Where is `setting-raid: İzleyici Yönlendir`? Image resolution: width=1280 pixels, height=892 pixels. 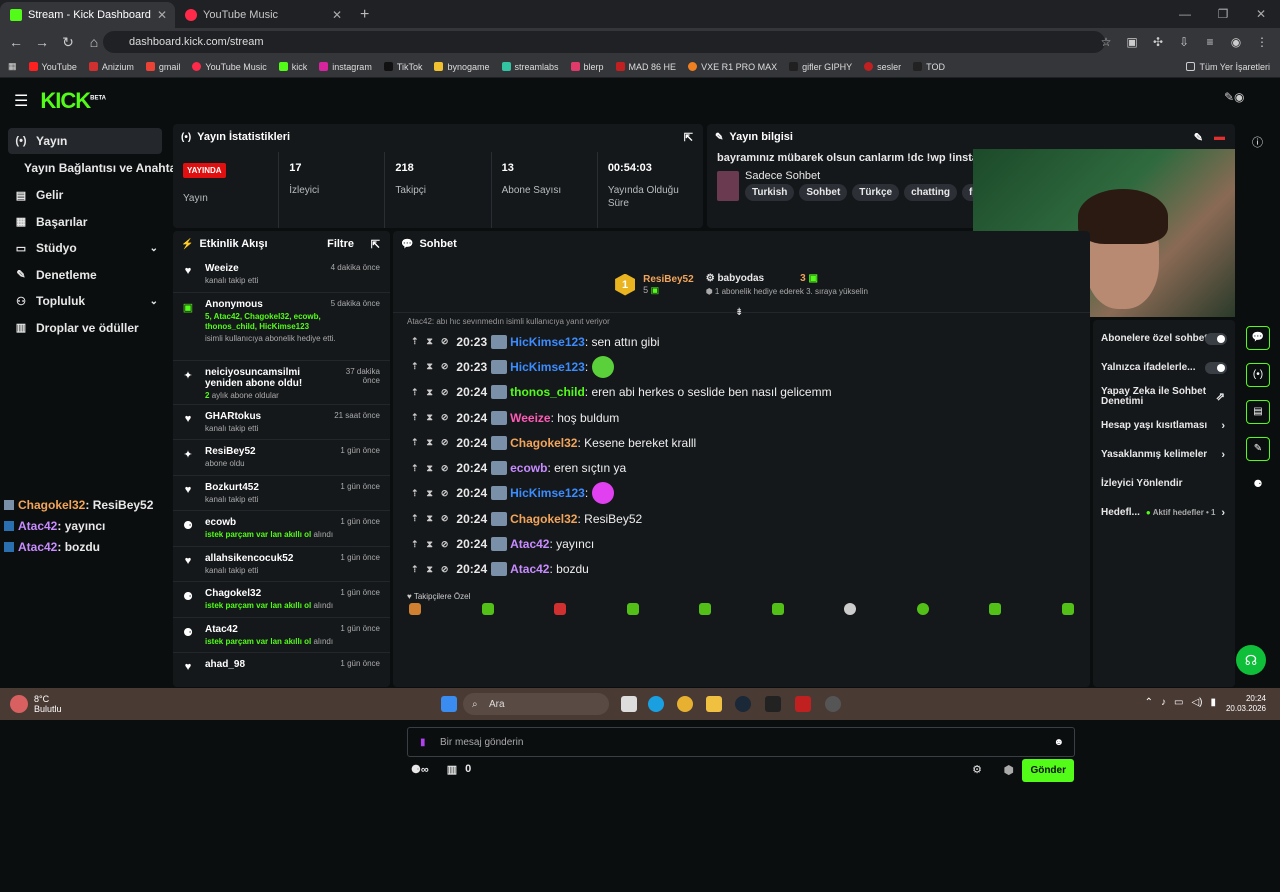
setting-raid: İzleyici Yönlendir is located at coordinates (1164, 483).